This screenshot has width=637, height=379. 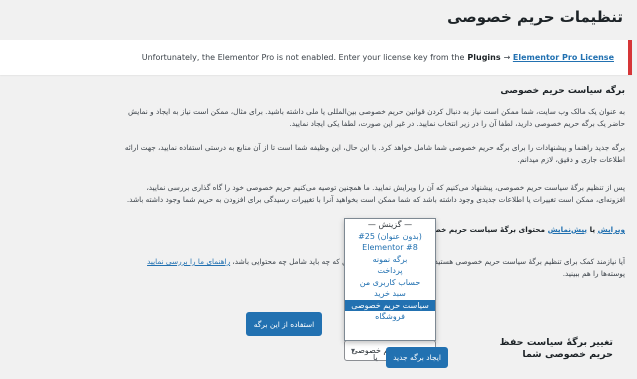 What do you see at coordinates (353, 350) in the screenshot?
I see `chevron-down-icon: ▾` at bounding box center [353, 350].